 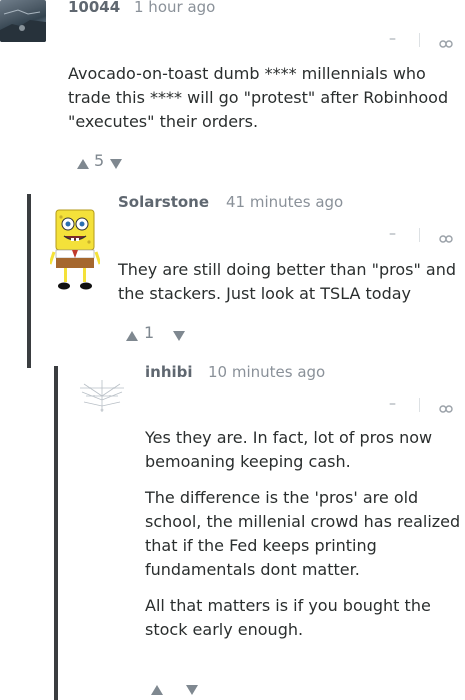 What do you see at coordinates (94, 8) in the screenshot?
I see `author-name: 10044` at bounding box center [94, 8].